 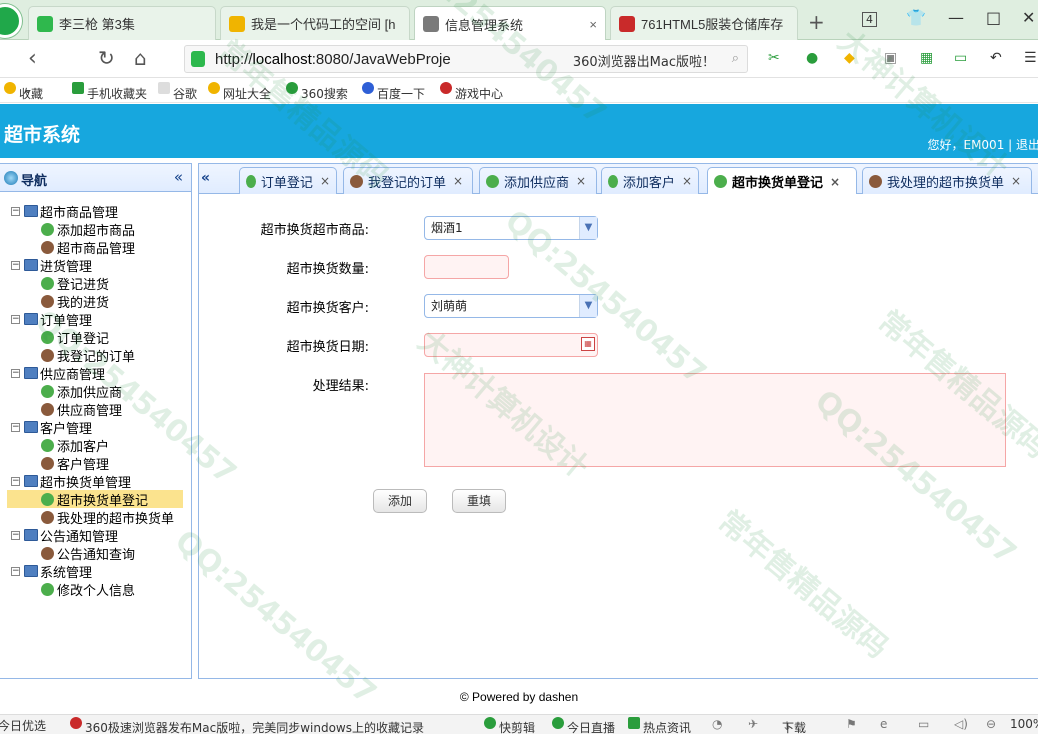 I want to click on reload-icon: ↻, so click(x=106, y=58).